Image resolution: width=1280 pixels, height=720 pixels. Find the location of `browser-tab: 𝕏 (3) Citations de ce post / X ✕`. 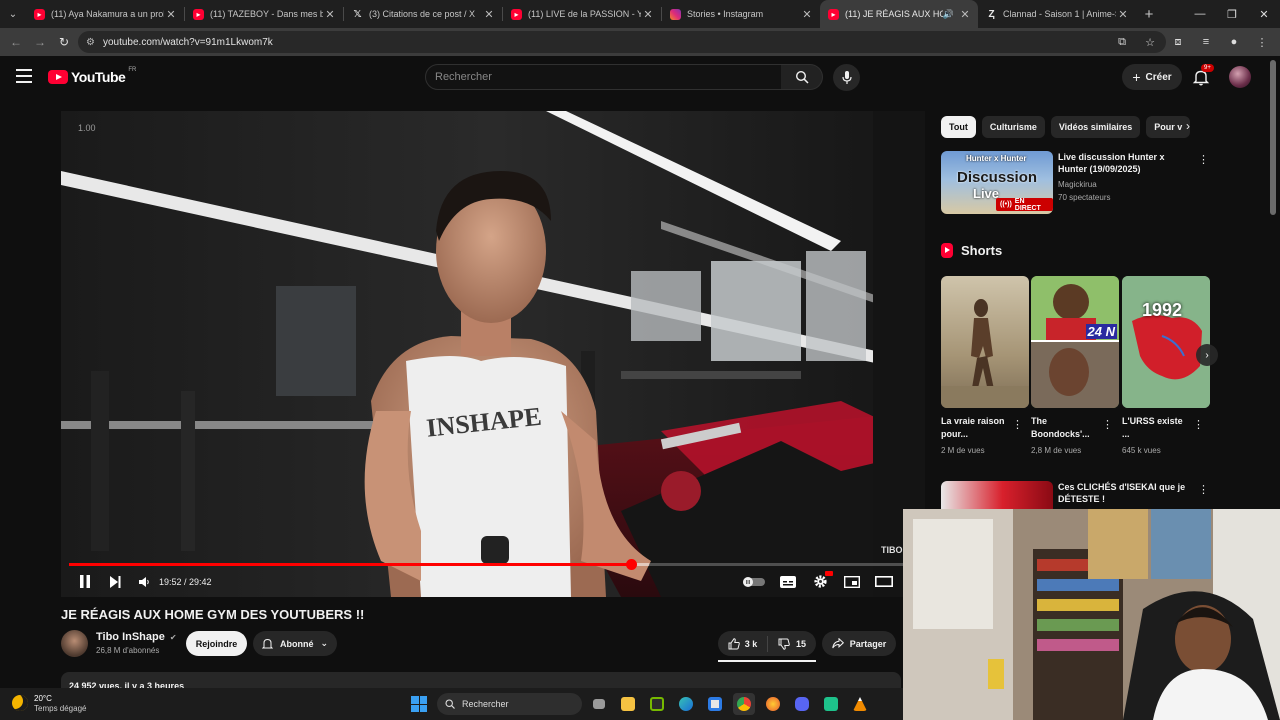

browser-tab: 𝕏 (3) Citations de ce post / X ✕ is located at coordinates (423, 14).